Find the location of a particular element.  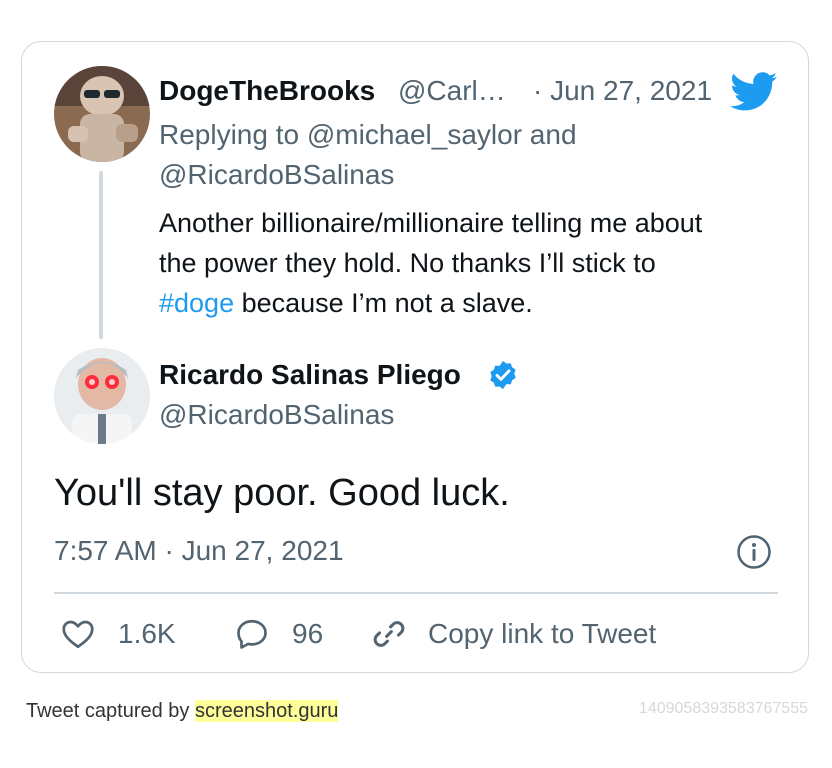

heart-icon is located at coordinates (78, 634).